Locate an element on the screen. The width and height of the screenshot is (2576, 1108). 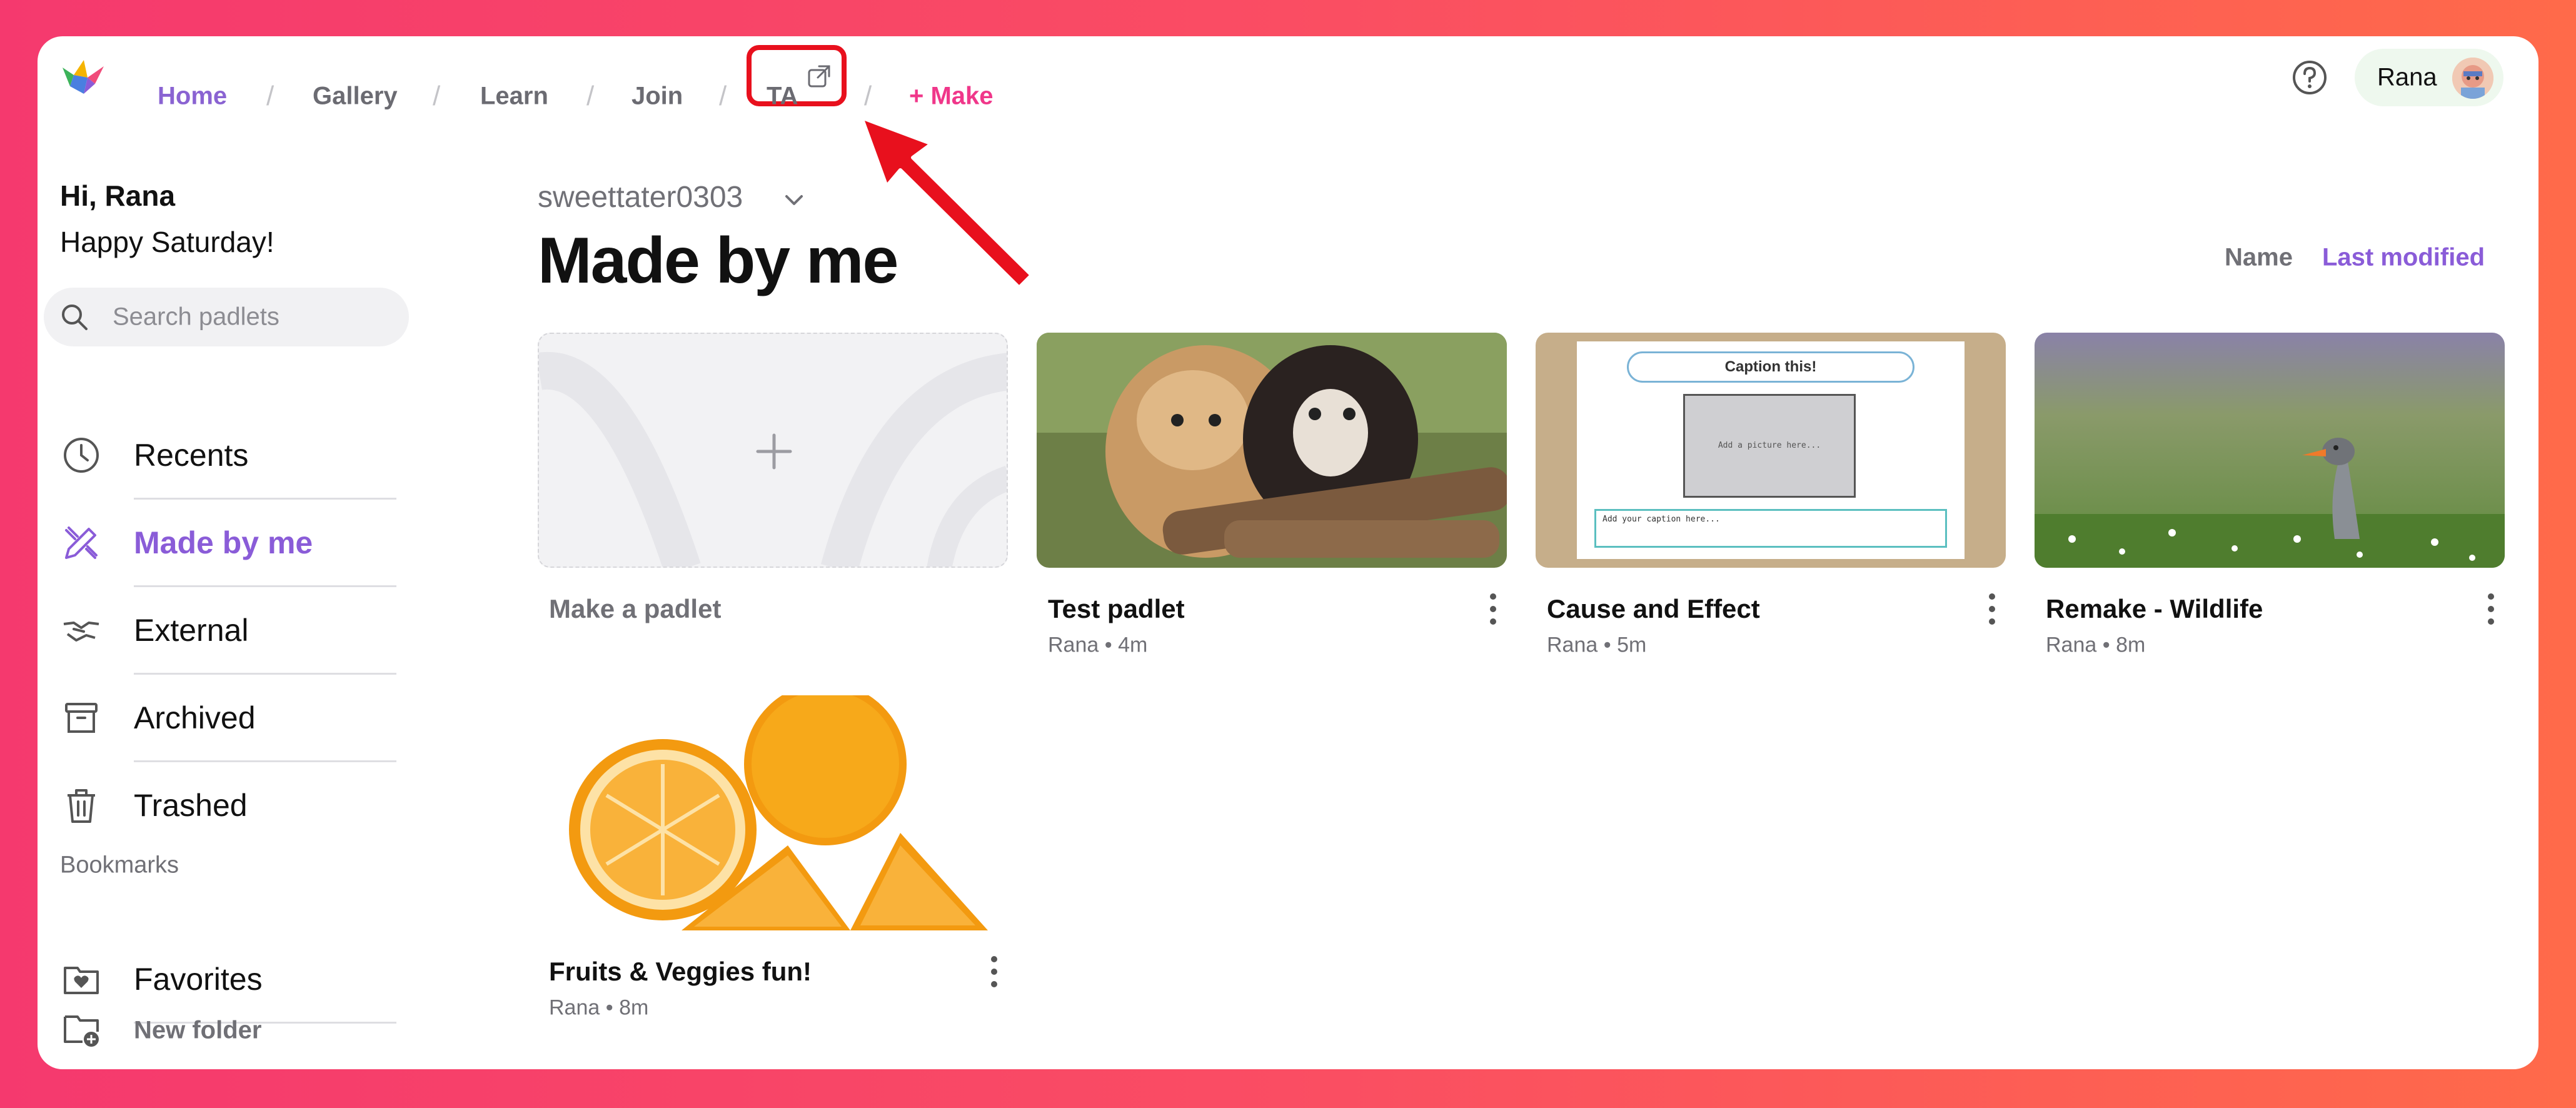
nav-ta-link: TA is located at coordinates (782, 97).